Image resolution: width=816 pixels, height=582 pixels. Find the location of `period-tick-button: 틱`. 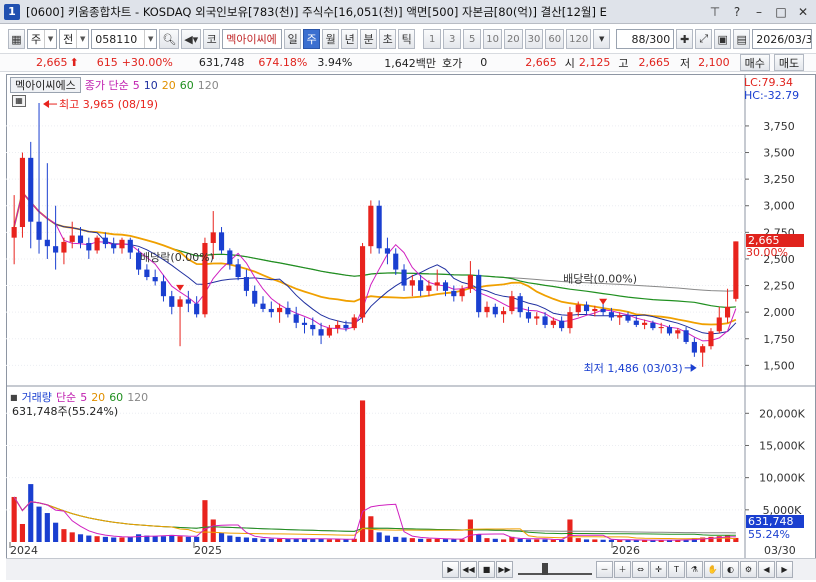

period-tick-button: 틱 is located at coordinates (407, 39).